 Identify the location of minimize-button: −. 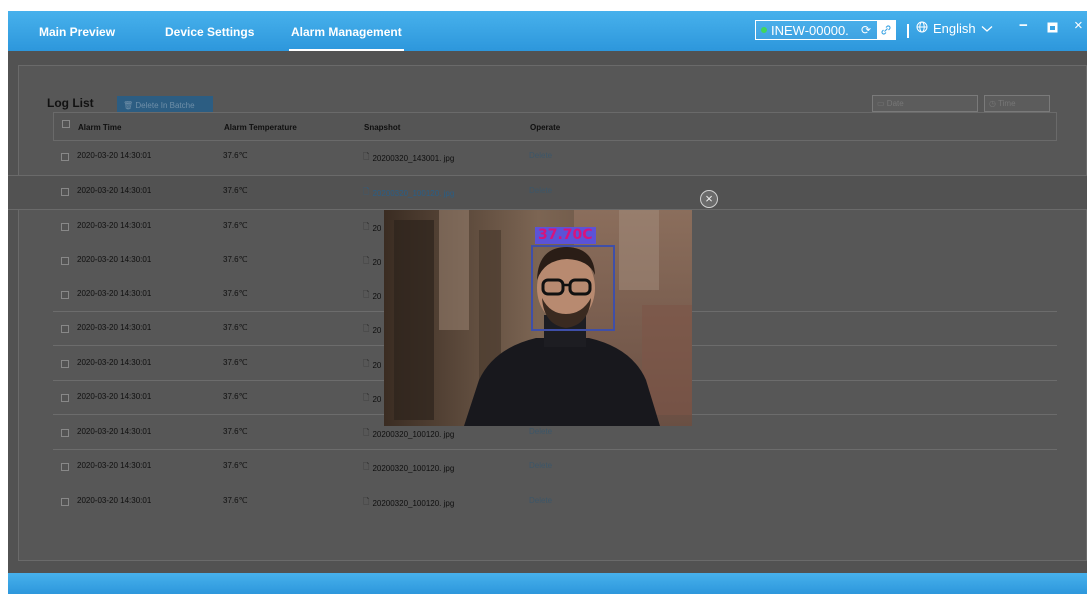
(1023, 25).